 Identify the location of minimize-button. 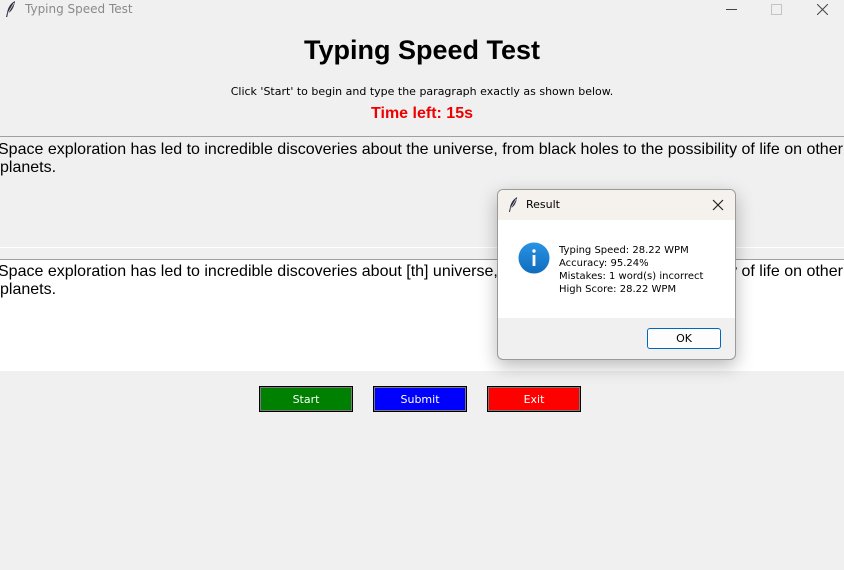
(731, 9).